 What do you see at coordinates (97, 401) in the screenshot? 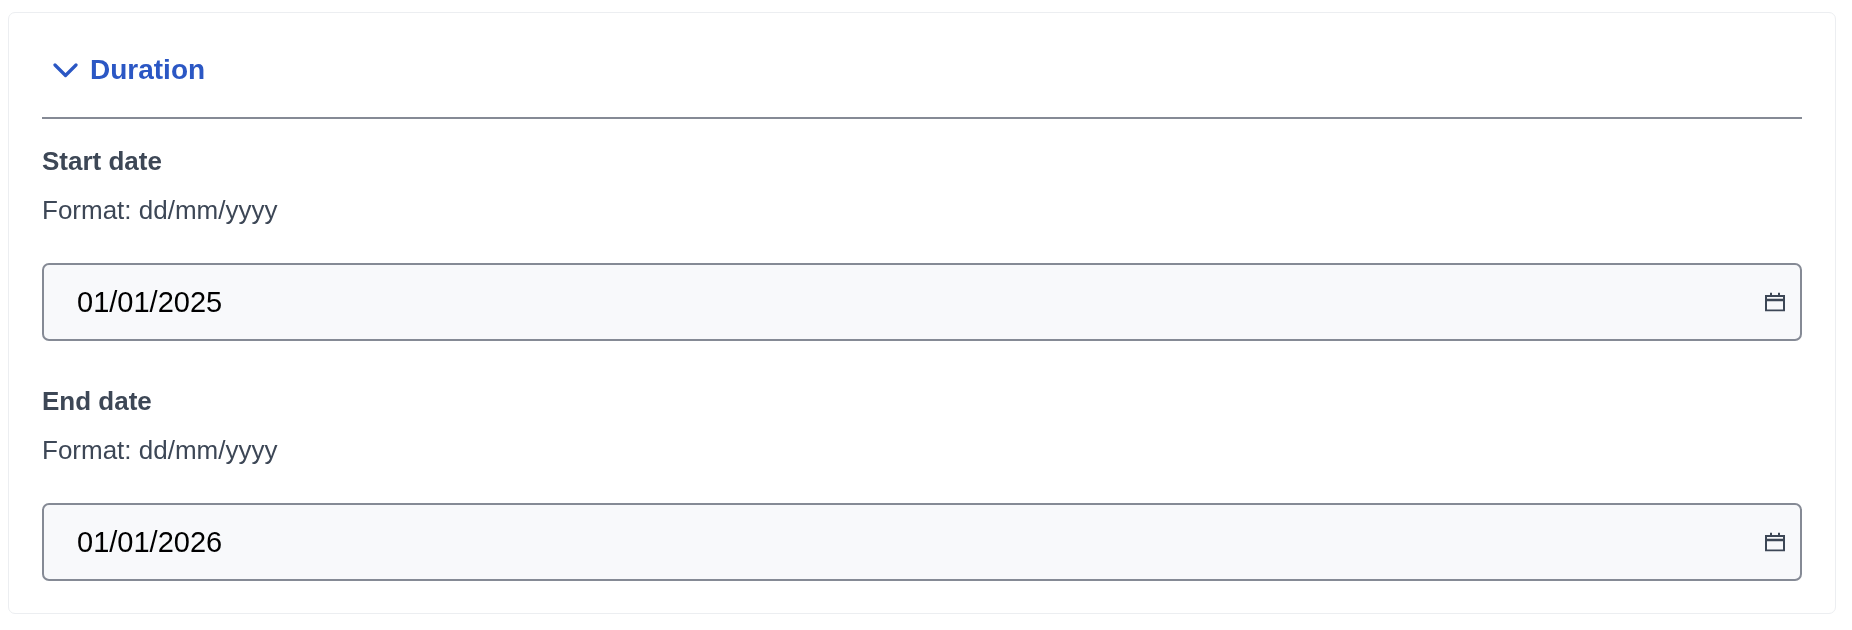
I see `field-label: End date` at bounding box center [97, 401].